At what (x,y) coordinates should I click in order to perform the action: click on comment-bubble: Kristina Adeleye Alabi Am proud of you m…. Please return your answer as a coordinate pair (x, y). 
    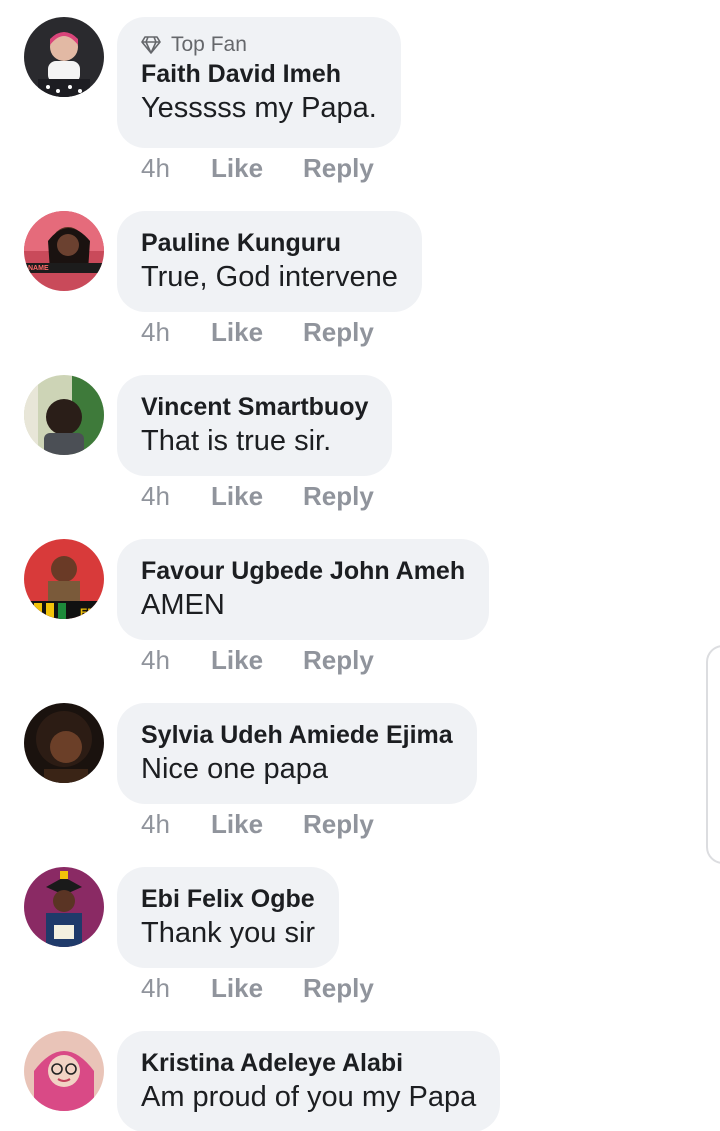
    Looking at the image, I should click on (309, 1081).